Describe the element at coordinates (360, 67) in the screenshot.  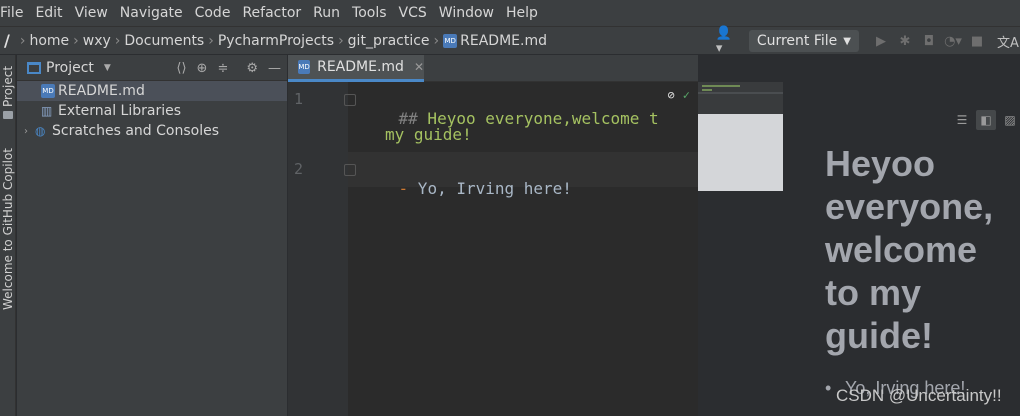
I see `tab-label: README.md` at that location.